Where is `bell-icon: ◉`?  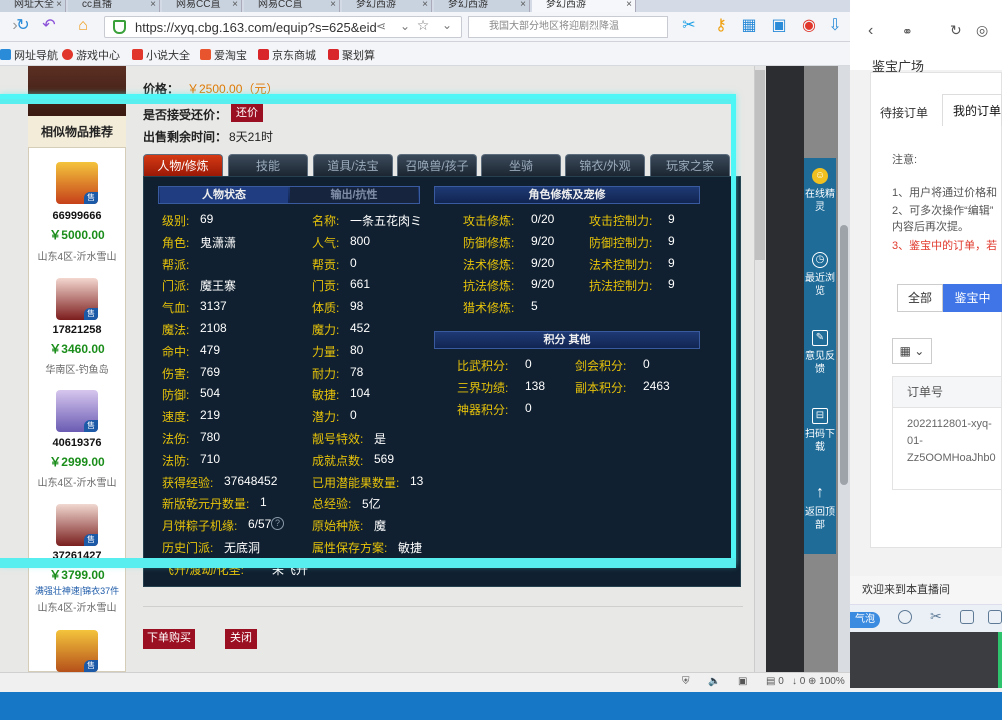
bell-icon: ◉ is located at coordinates (809, 26).